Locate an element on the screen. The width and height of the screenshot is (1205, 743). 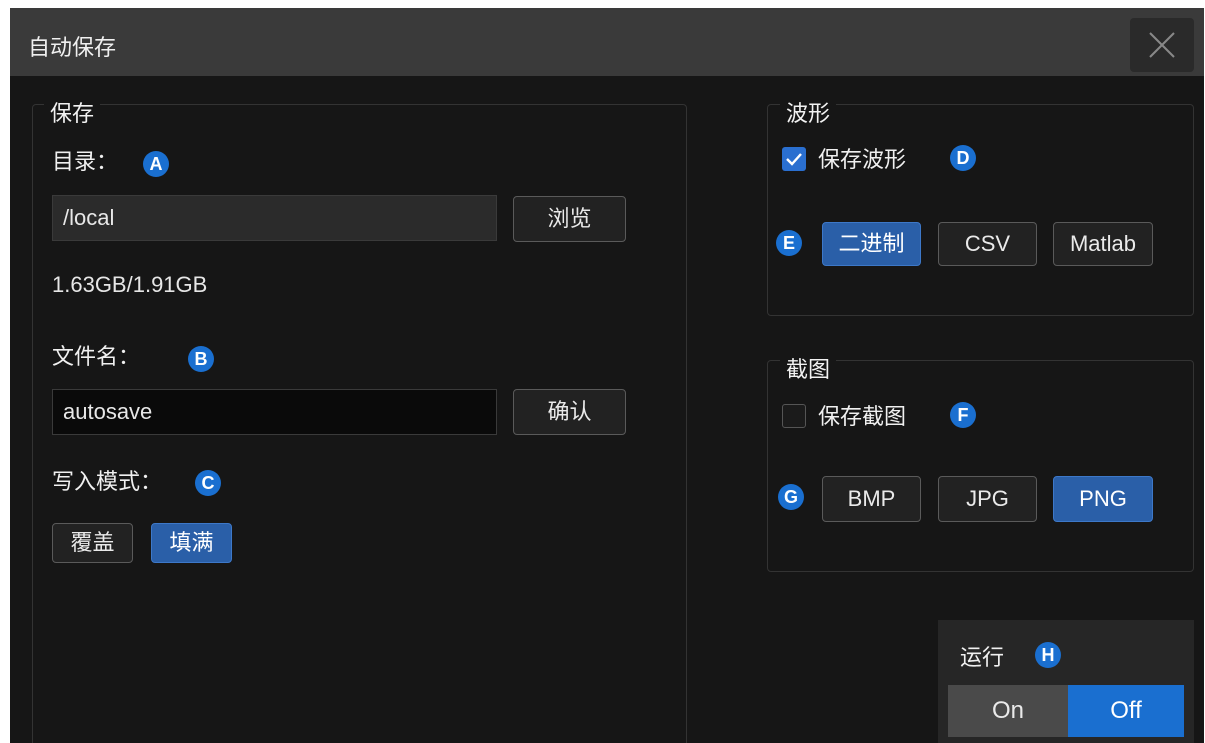
badge-e: E is located at coordinates (789, 243).